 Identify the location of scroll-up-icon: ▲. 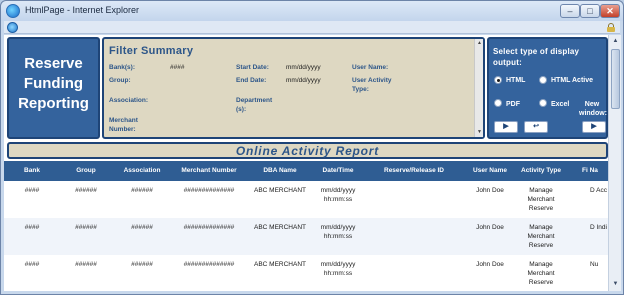
(479, 43).